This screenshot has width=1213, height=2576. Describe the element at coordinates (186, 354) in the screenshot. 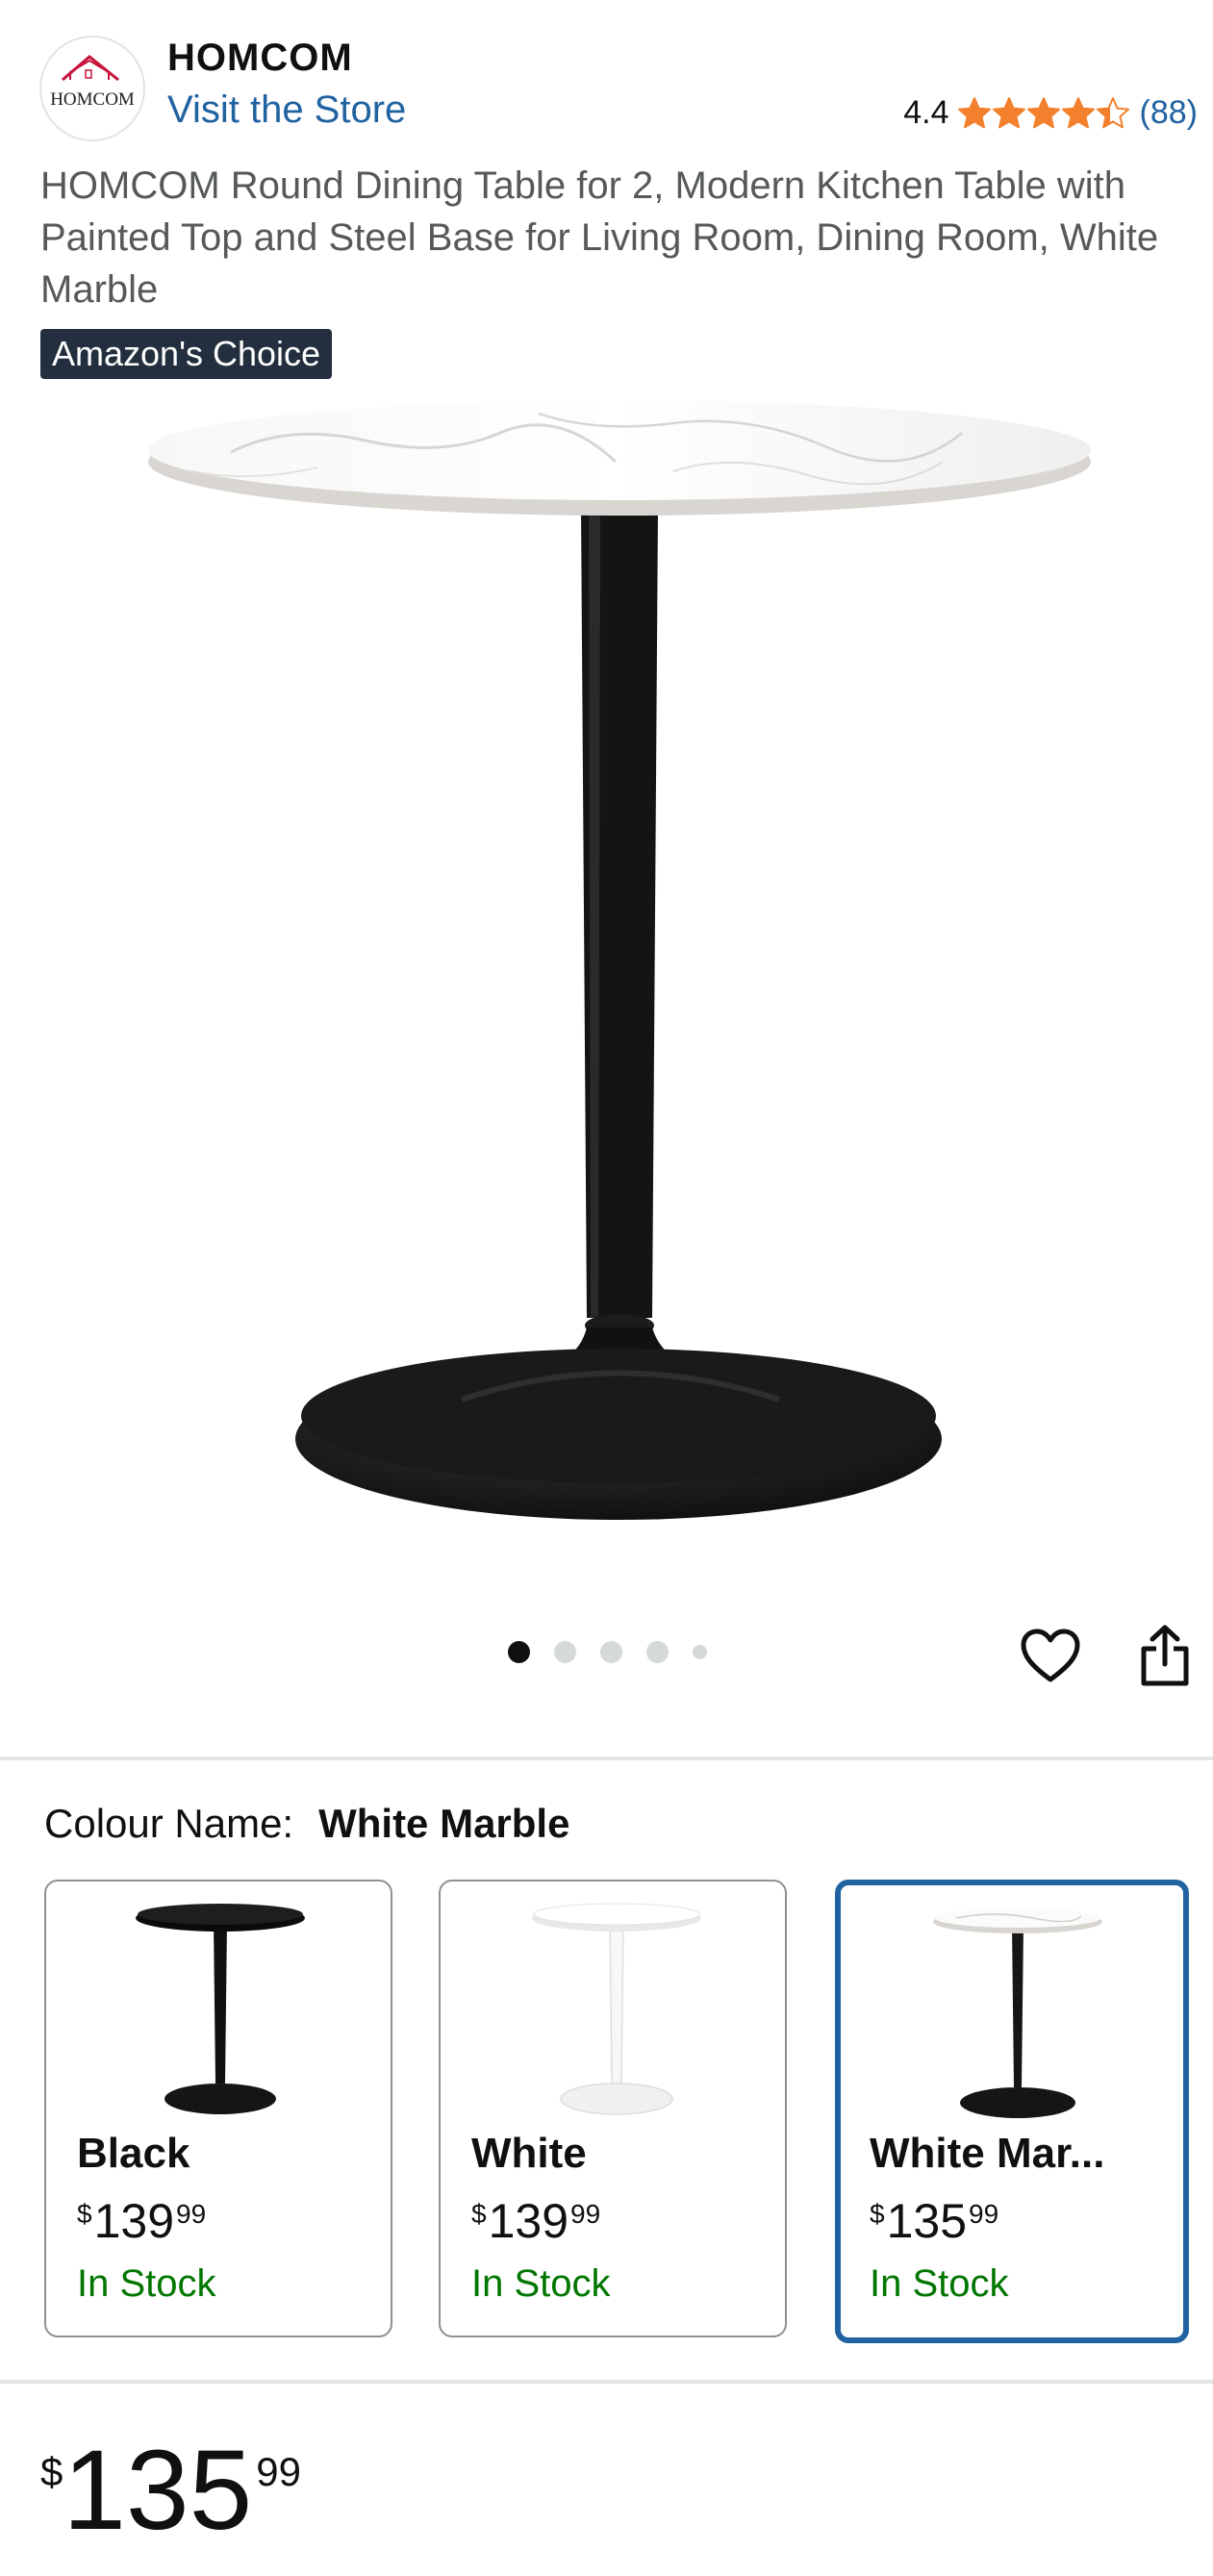

I see `amazons-choice-badge: Amazon's Choice` at that location.